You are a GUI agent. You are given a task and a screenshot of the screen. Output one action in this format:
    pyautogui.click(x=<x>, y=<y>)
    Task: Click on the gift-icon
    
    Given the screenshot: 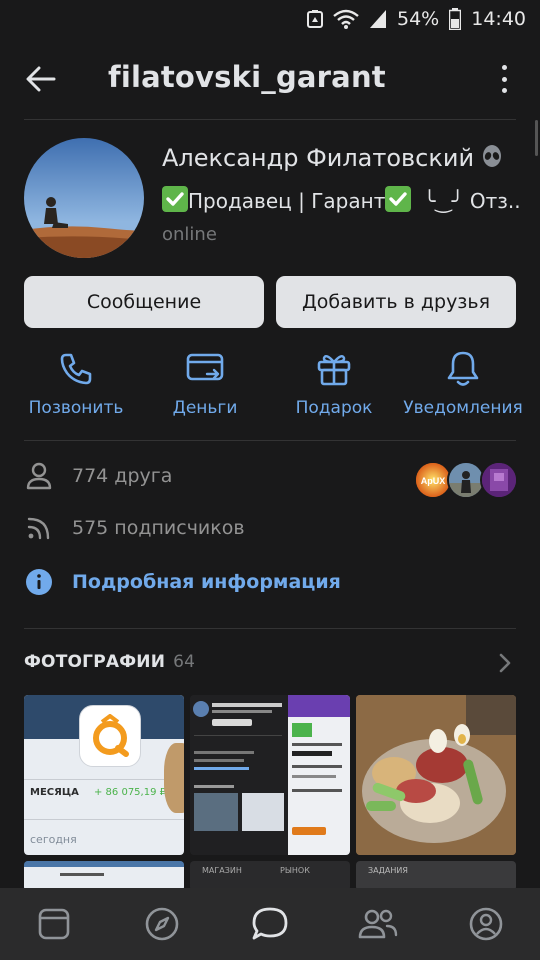 What is the action you would take?
    pyautogui.click(x=334, y=369)
    